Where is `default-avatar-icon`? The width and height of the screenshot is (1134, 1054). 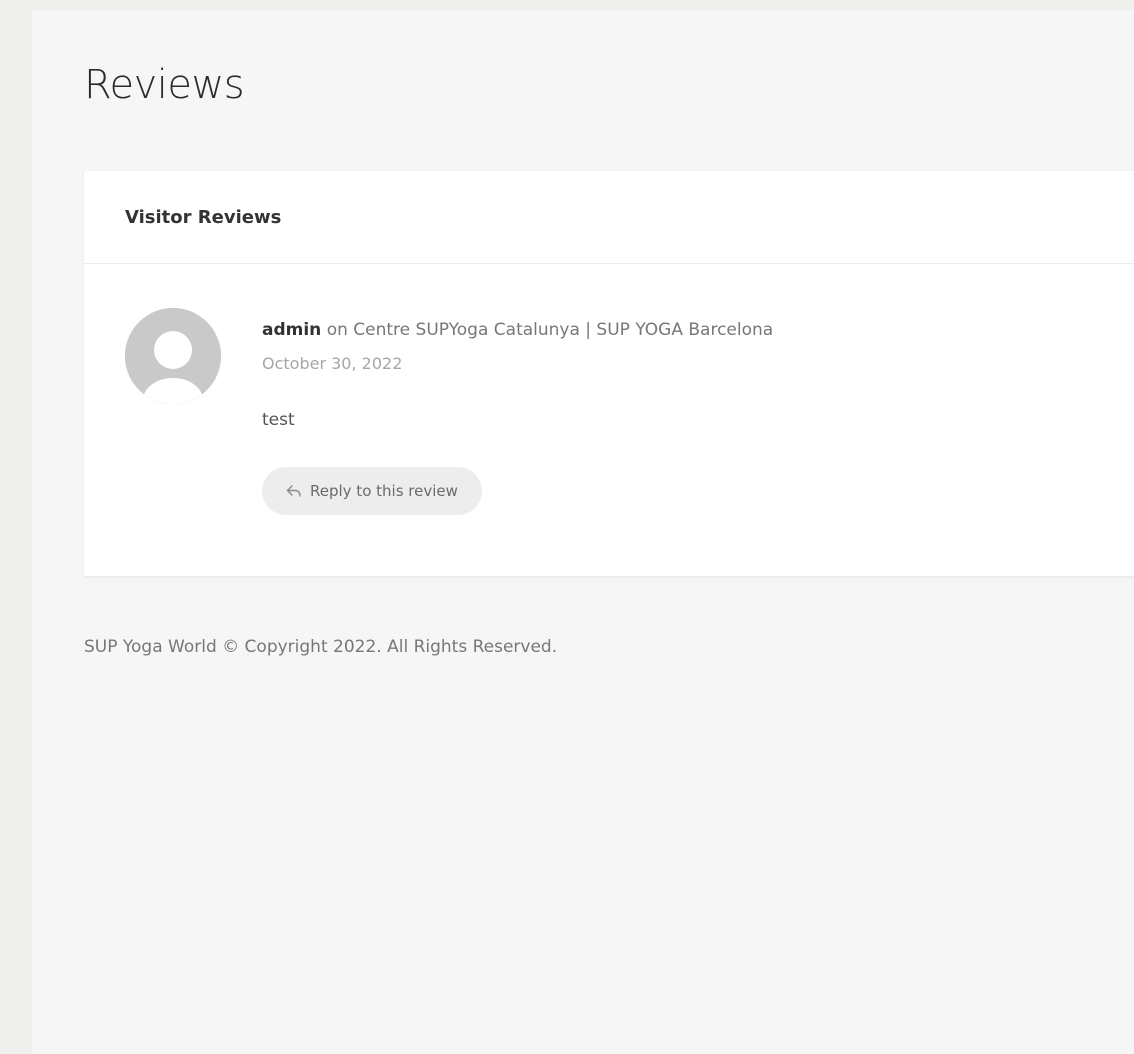
default-avatar-icon is located at coordinates (173, 356).